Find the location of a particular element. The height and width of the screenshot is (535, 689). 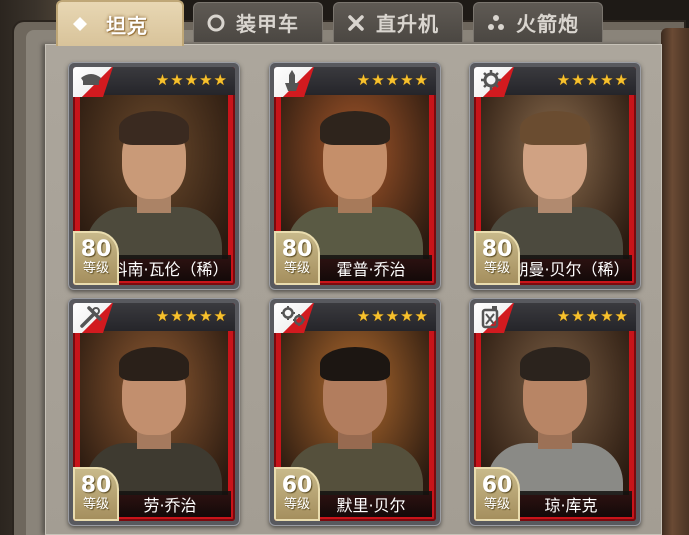

tab-helicopter: 直升机 is located at coordinates (398, 22).